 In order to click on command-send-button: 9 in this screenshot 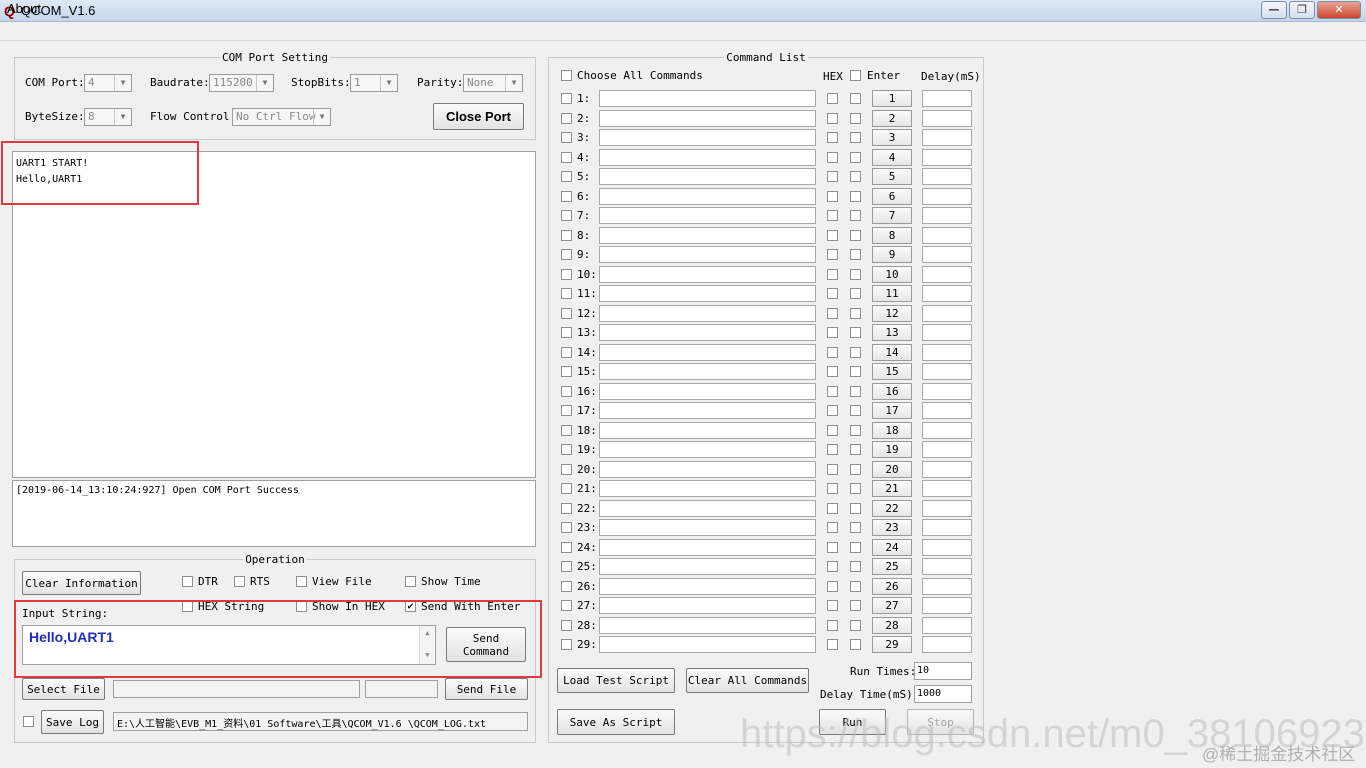, I will do `click(892, 254)`.